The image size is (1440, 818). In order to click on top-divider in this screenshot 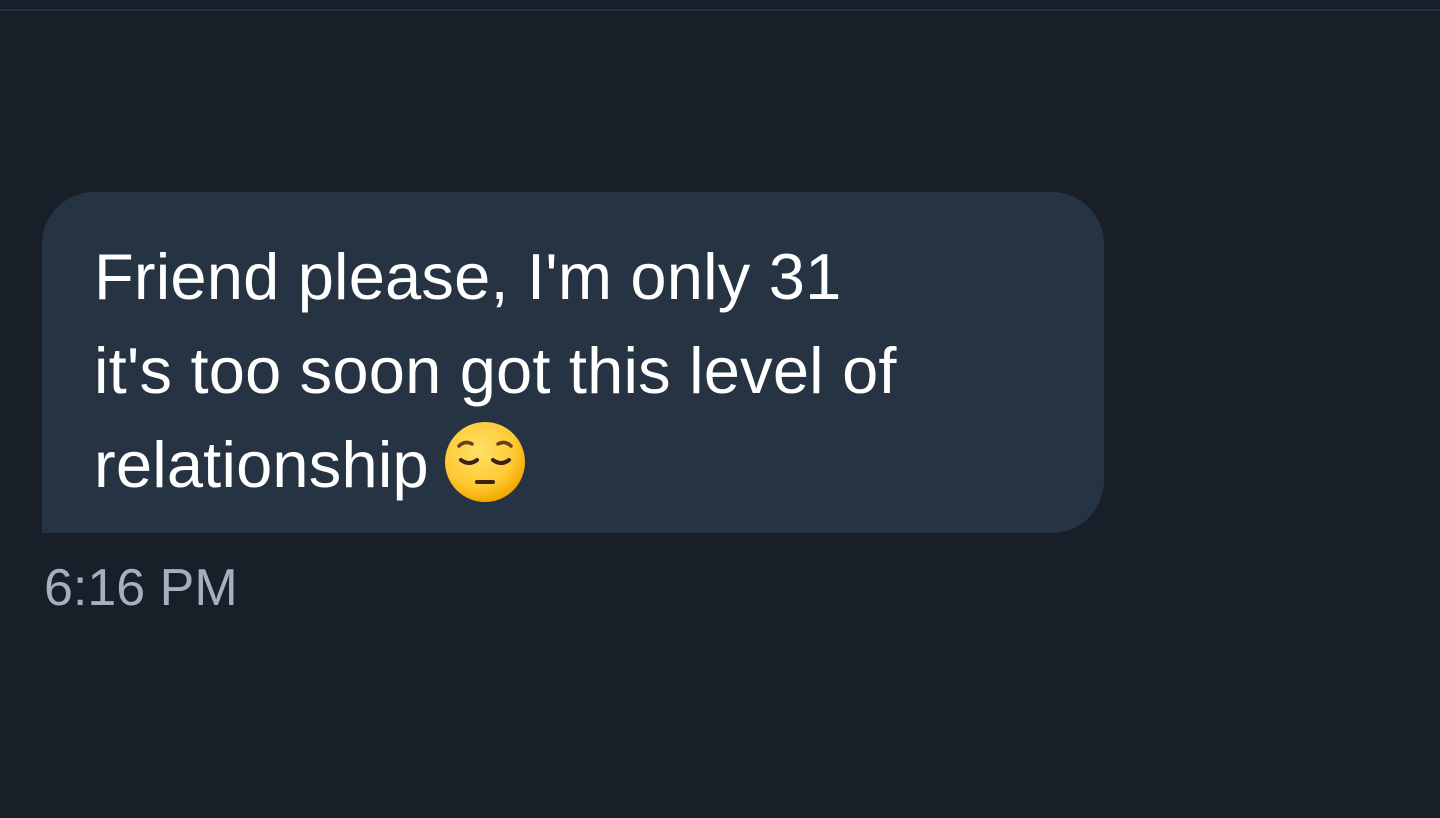, I will do `click(720, 10)`.